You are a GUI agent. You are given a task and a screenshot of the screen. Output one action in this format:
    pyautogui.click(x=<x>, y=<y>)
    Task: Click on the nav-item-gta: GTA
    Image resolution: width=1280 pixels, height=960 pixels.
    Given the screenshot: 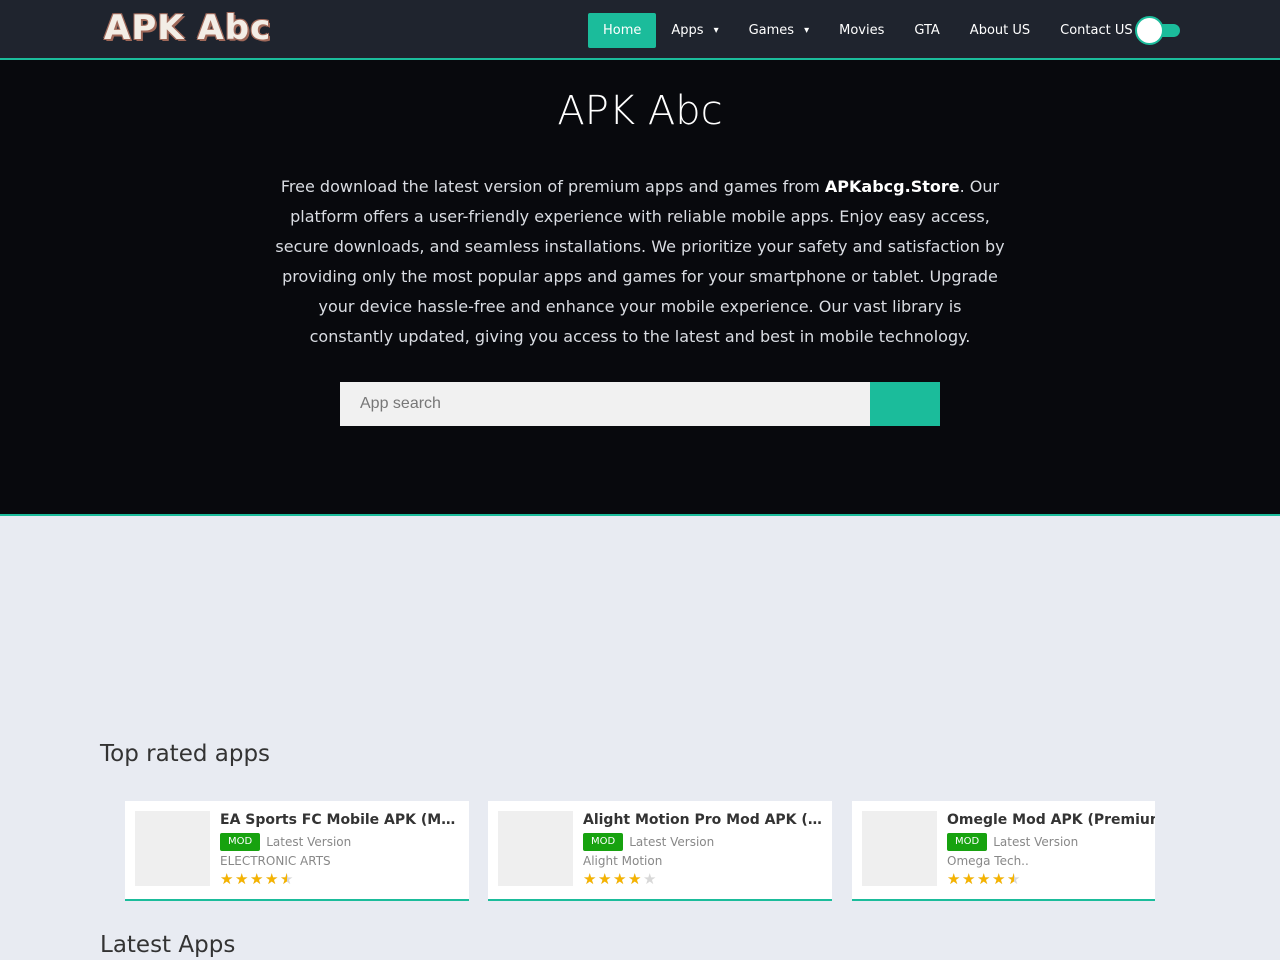 What is the action you would take?
    pyautogui.click(x=926, y=30)
    